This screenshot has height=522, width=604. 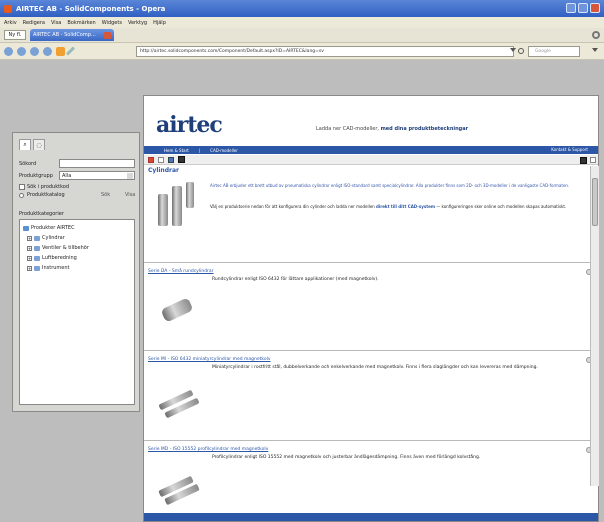 What do you see at coordinates (569, 149) in the screenshot?
I see `nav-link-contact: Kontakt & Support` at bounding box center [569, 149].